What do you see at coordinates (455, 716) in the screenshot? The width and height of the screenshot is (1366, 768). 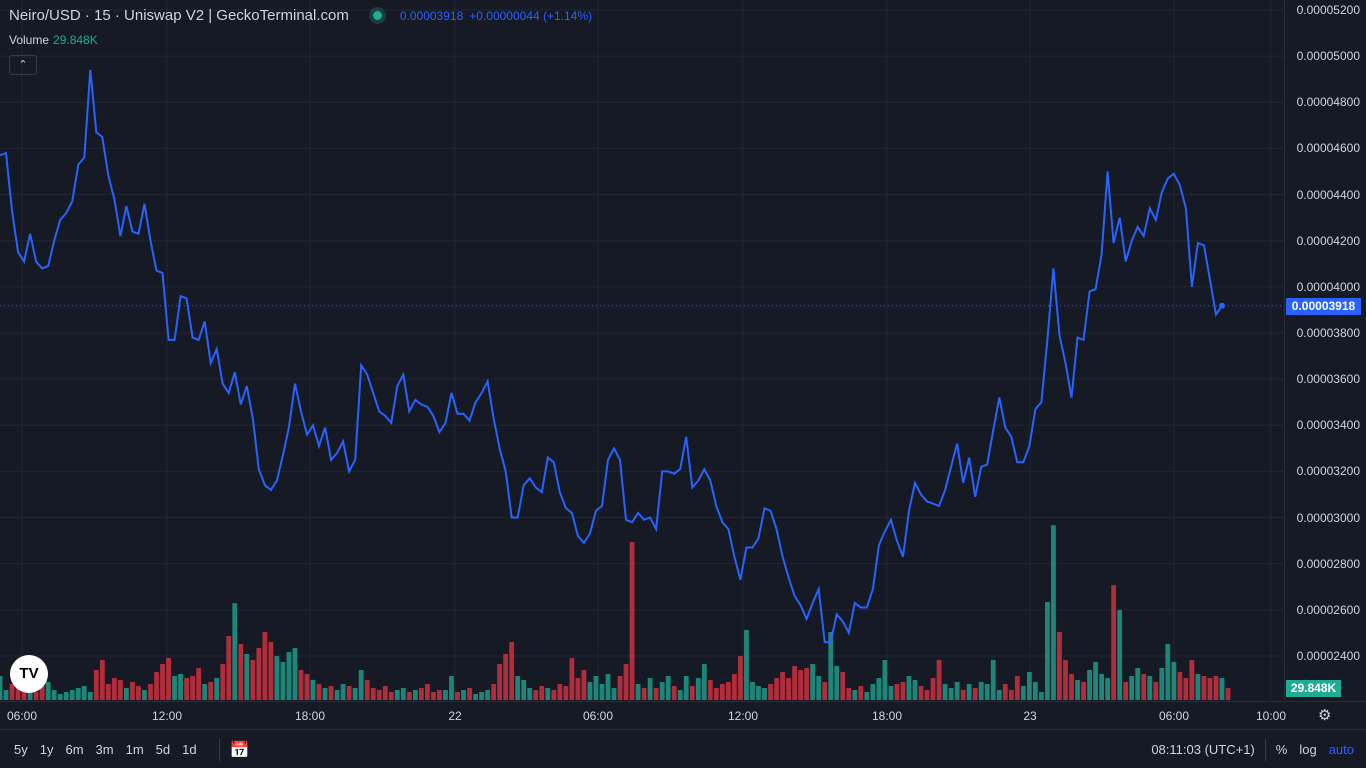 I see `time-tick: 22` at bounding box center [455, 716].